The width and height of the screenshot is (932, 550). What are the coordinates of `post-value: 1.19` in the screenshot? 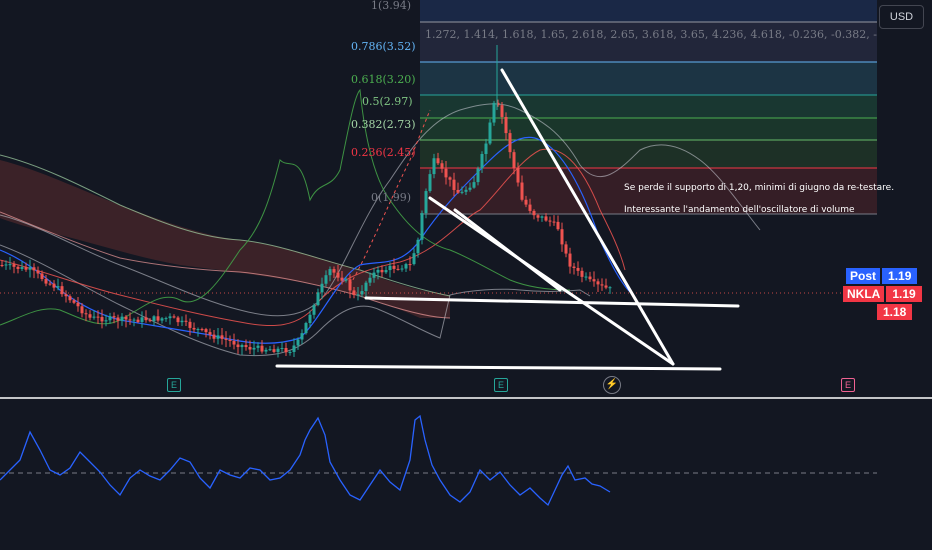 It's located at (900, 276).